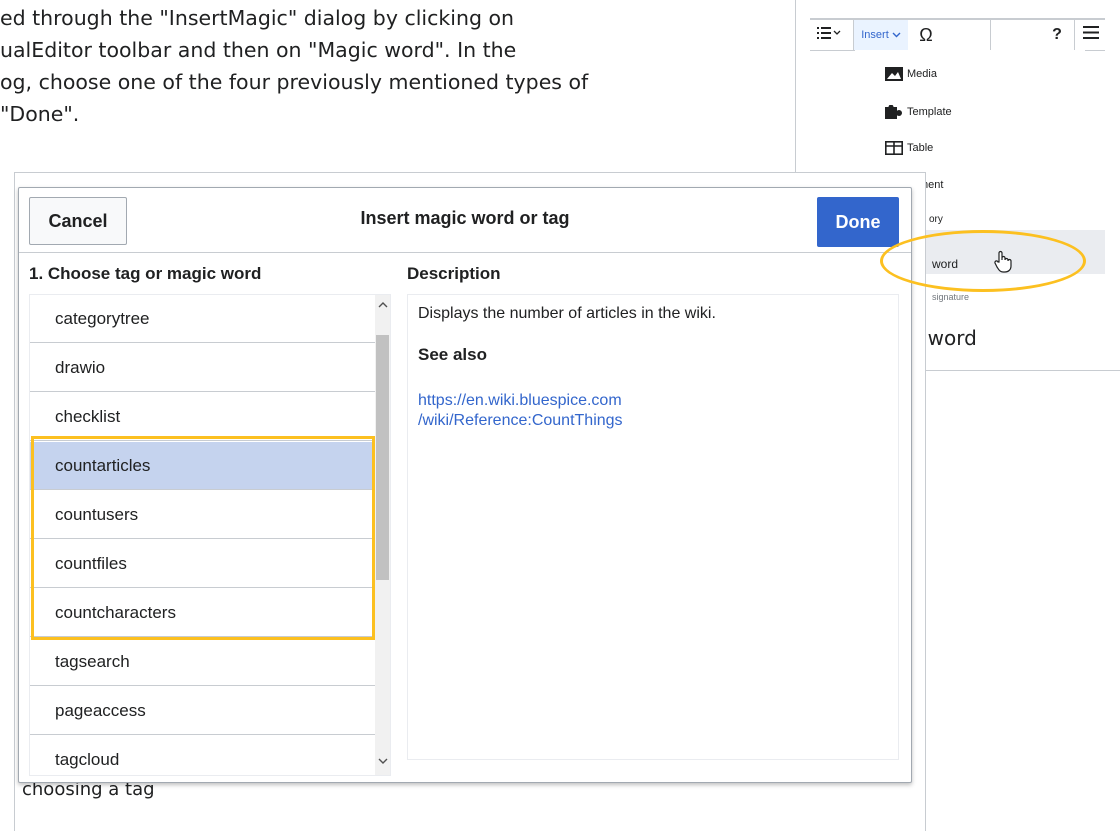 The height and width of the screenshot is (831, 1120). What do you see at coordinates (922, 74) in the screenshot?
I see `menu-item-label: Media` at bounding box center [922, 74].